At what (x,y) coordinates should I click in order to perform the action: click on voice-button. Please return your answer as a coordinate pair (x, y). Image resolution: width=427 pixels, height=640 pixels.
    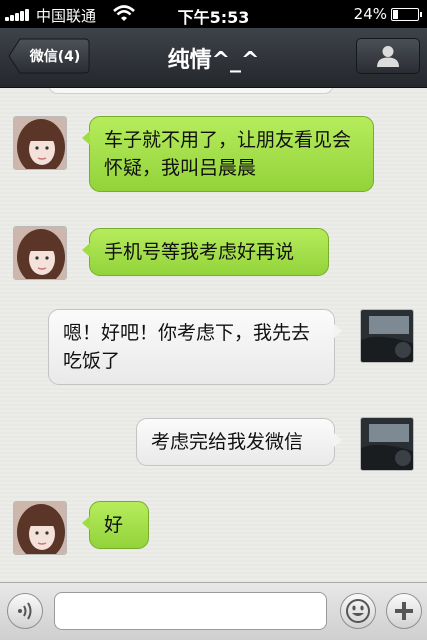
    Looking at the image, I should click on (25, 611).